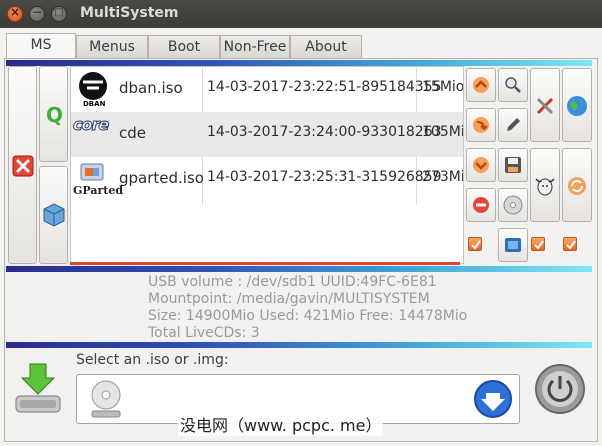  What do you see at coordinates (132, 133) in the screenshot?
I see `entry-name: cde` at bounding box center [132, 133].